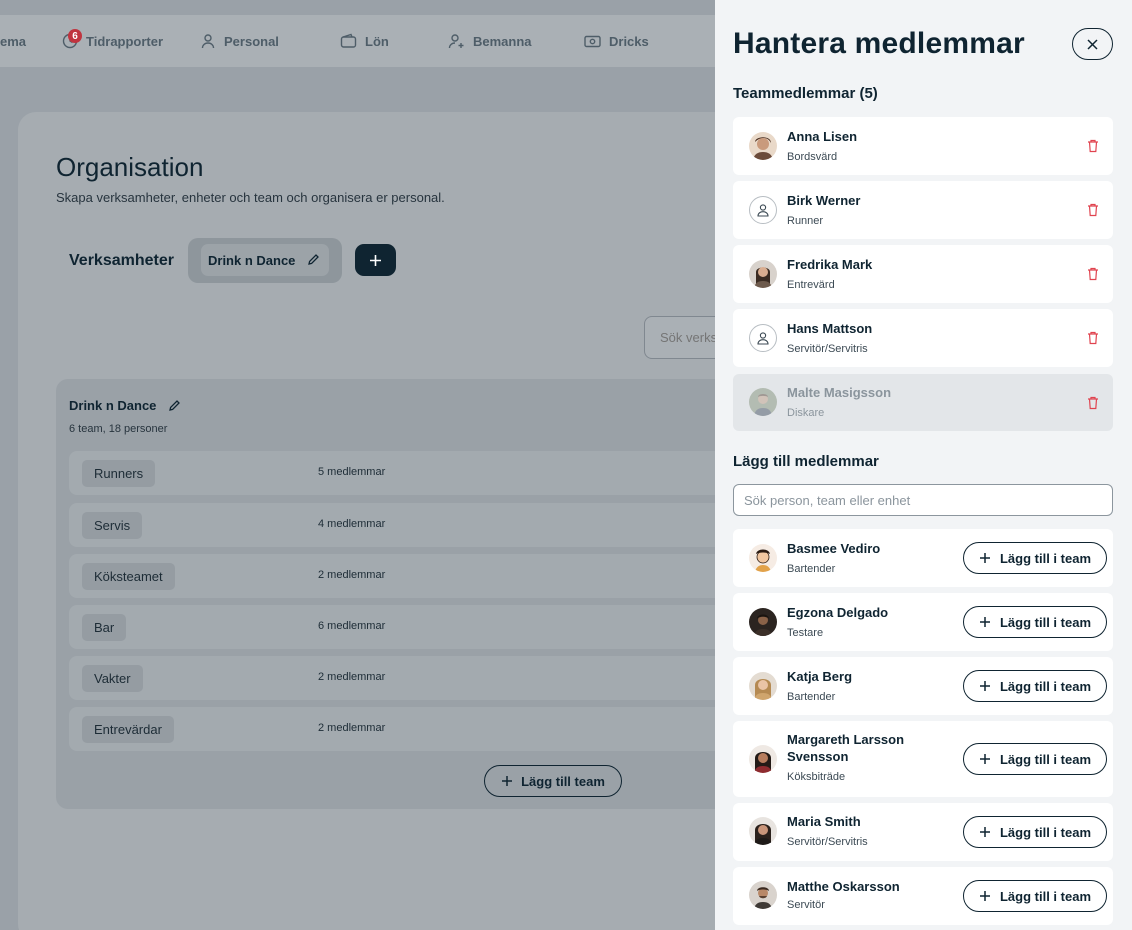 The height and width of the screenshot is (930, 1132). What do you see at coordinates (827, 349) in the screenshot?
I see `member-role: Servitör/Servitris` at bounding box center [827, 349].